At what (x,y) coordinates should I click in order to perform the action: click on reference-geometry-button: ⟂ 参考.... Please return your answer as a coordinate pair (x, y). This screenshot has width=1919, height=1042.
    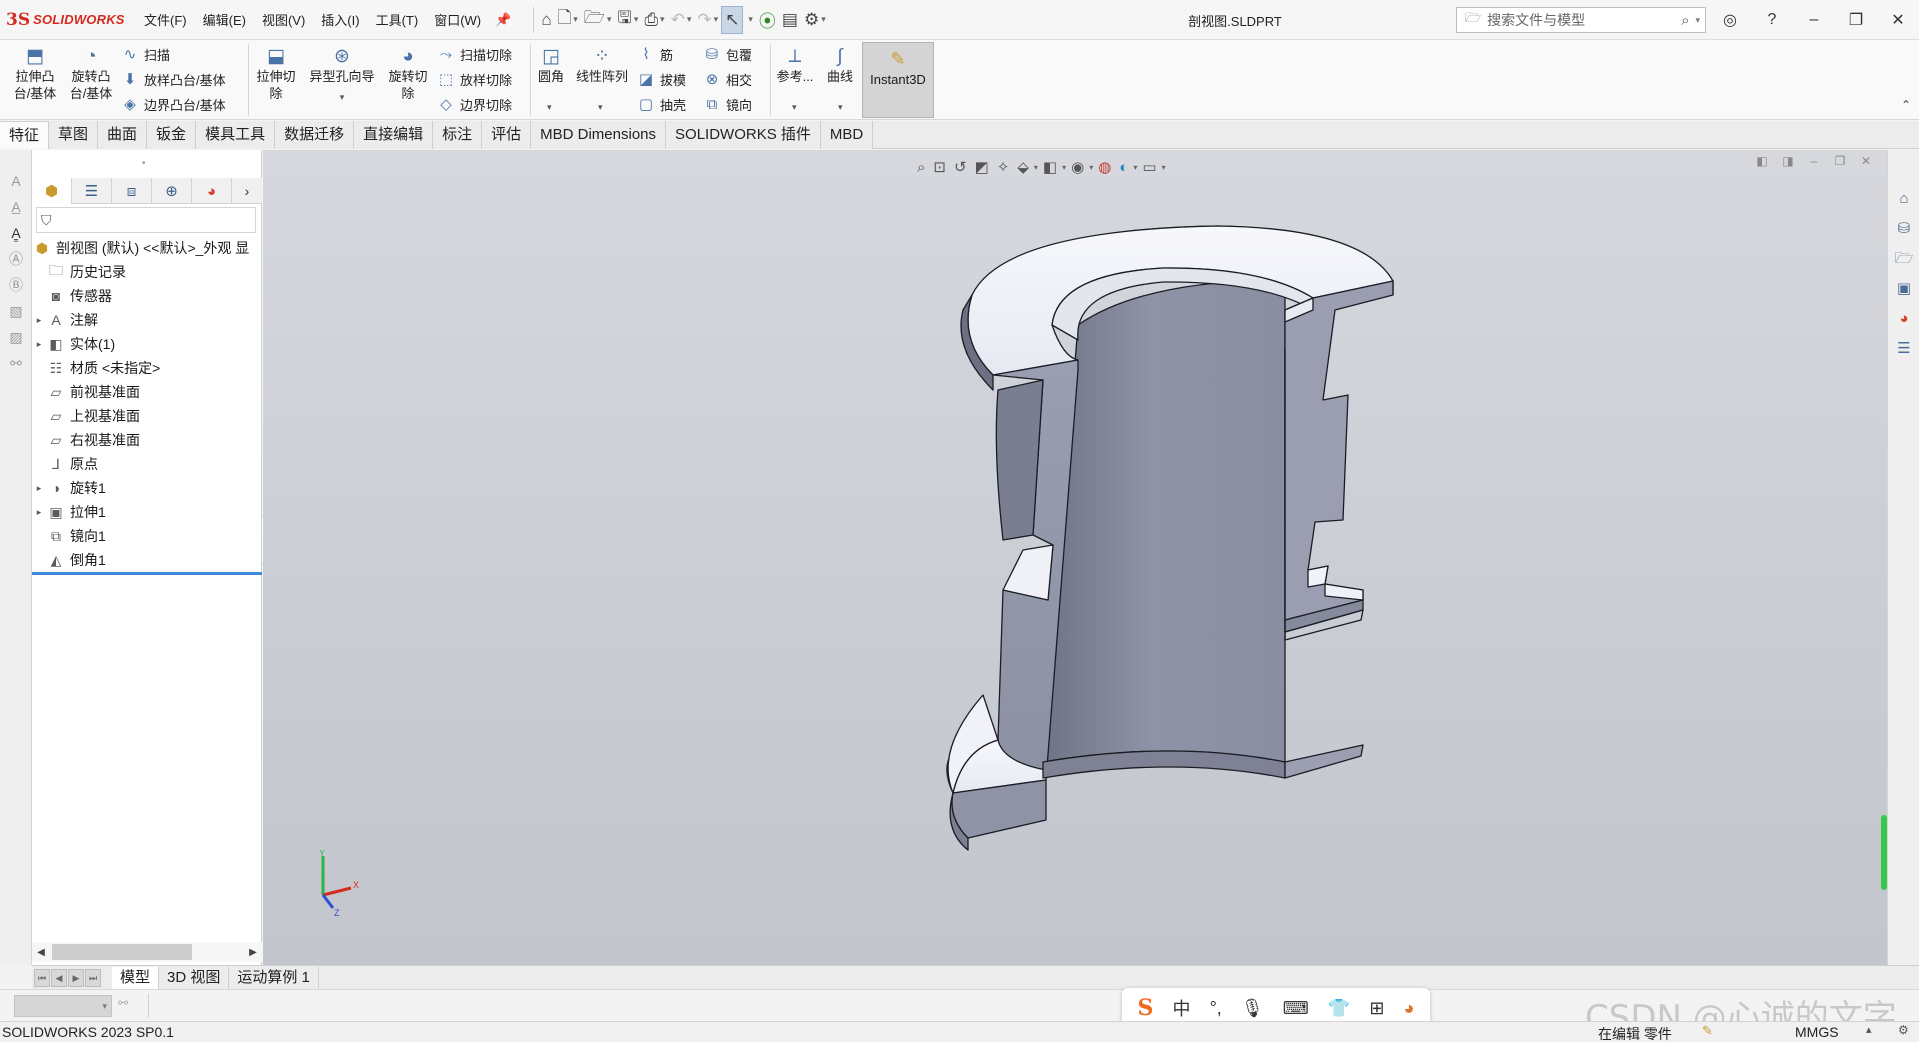
    Looking at the image, I should click on (795, 64).